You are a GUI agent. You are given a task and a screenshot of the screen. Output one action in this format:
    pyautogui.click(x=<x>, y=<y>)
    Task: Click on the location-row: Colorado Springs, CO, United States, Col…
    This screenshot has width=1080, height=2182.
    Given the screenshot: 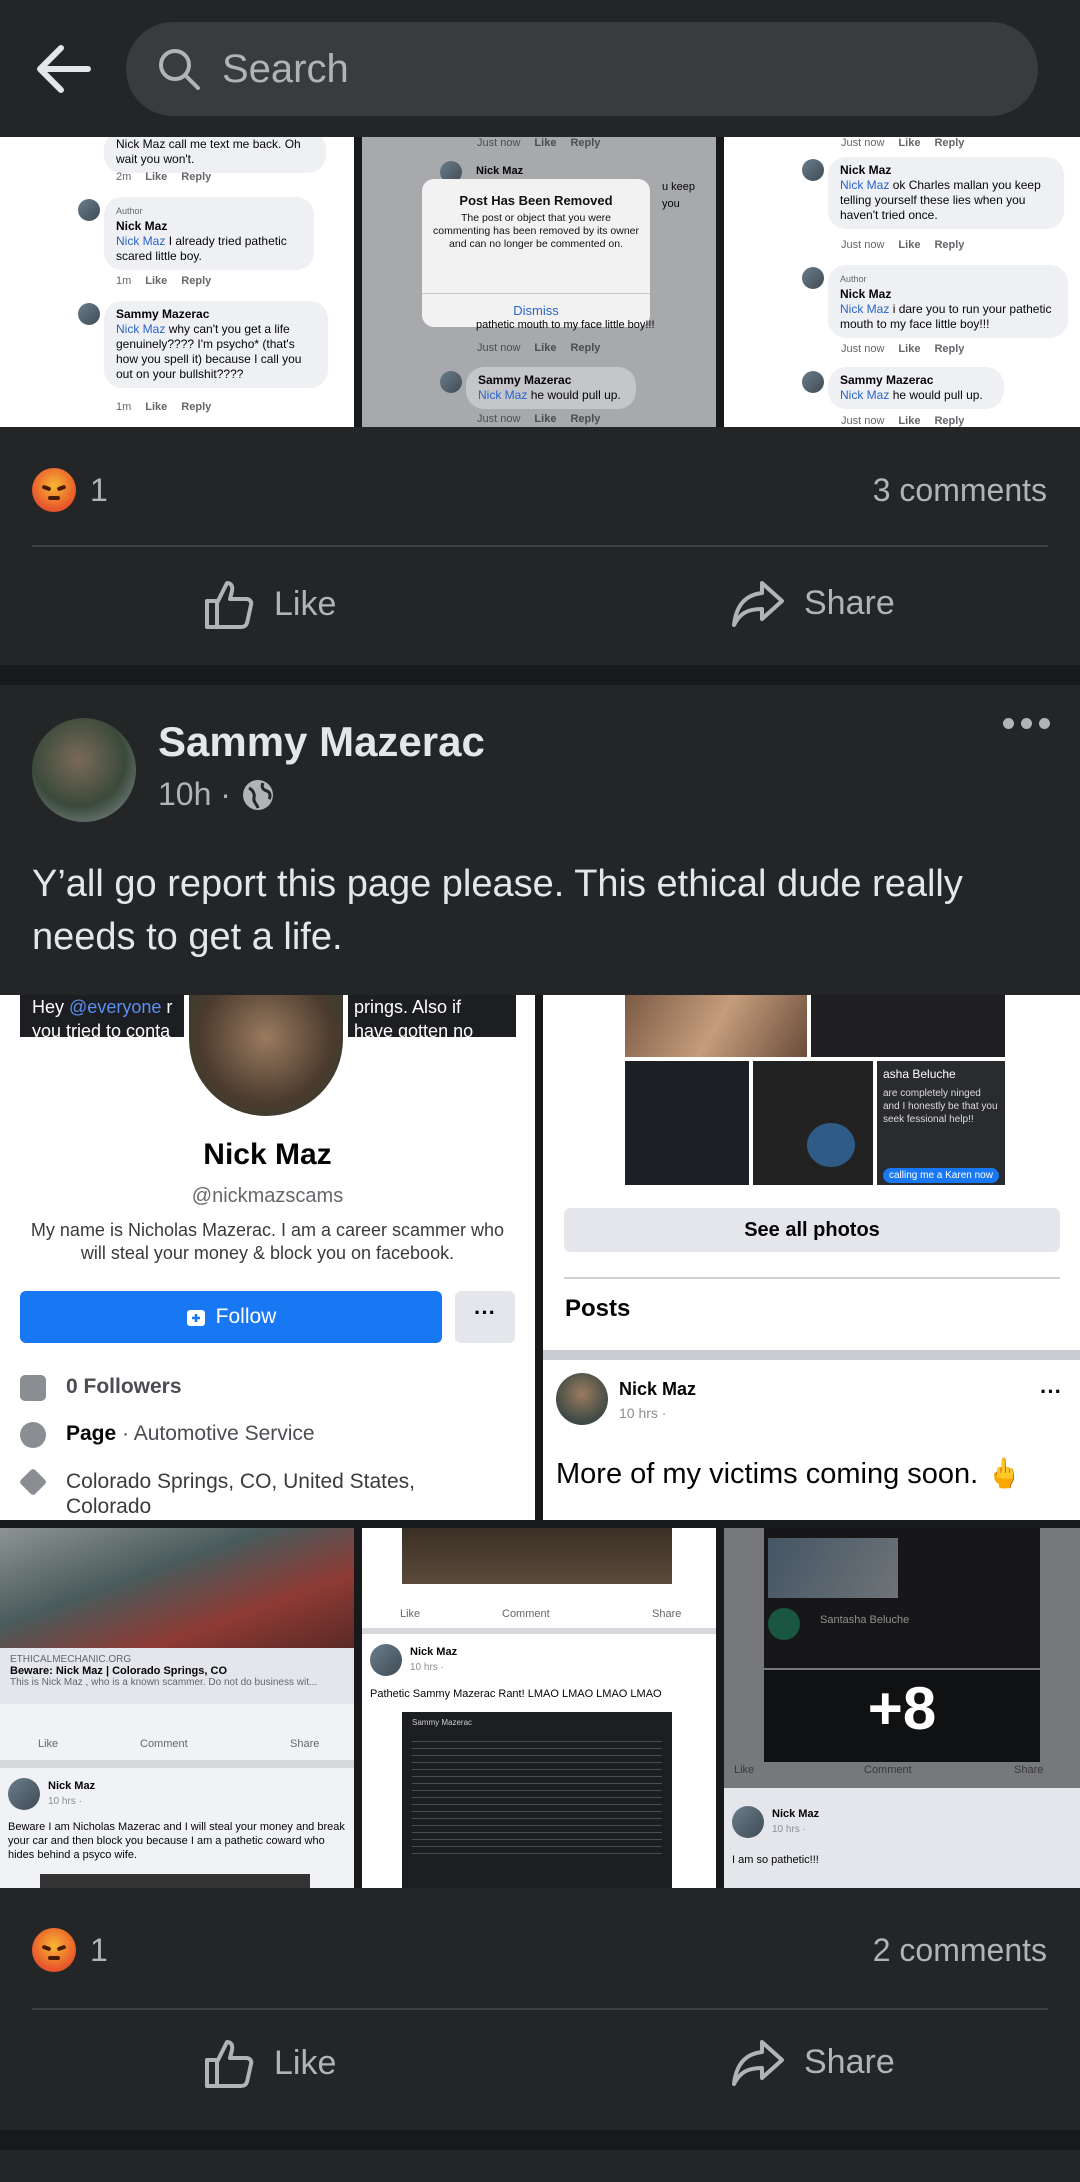 What is the action you would take?
    pyautogui.click(x=254, y=1493)
    